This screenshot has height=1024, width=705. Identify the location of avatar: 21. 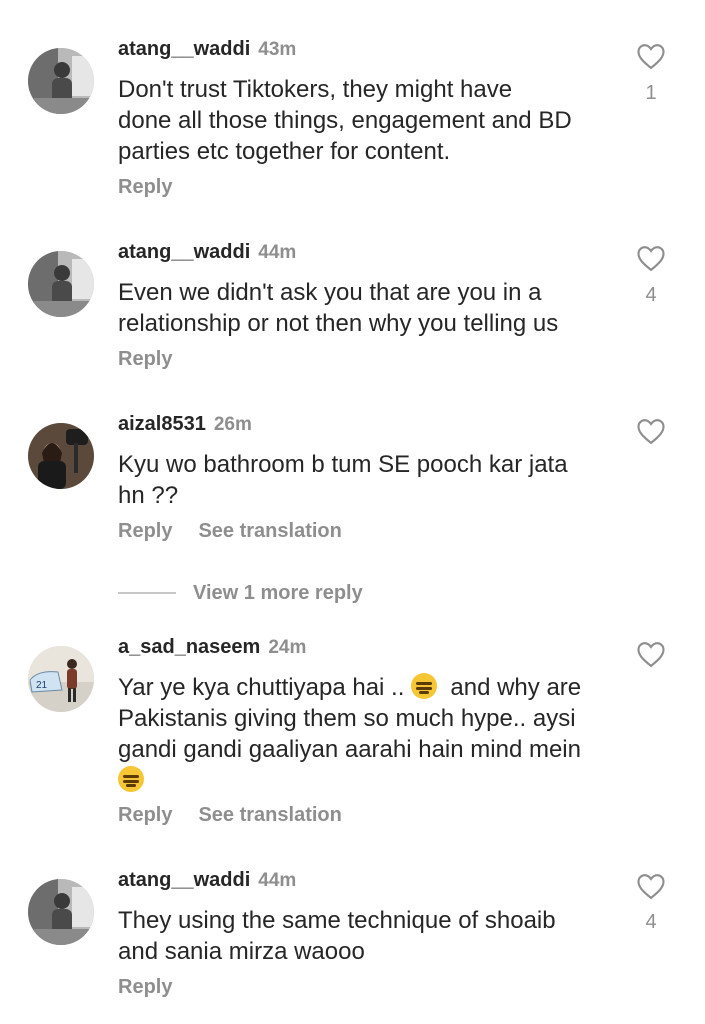
(61, 679).